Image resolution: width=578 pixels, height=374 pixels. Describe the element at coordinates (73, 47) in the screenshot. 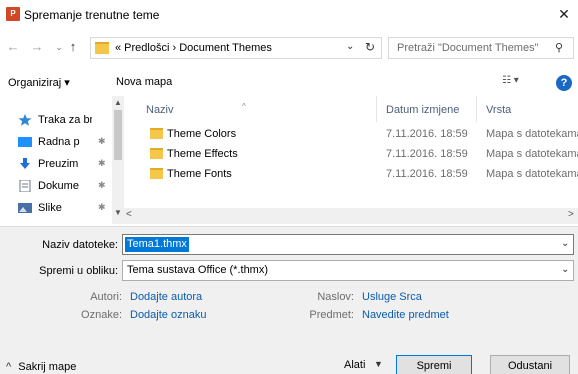

I see `up-icon: ↑` at that location.